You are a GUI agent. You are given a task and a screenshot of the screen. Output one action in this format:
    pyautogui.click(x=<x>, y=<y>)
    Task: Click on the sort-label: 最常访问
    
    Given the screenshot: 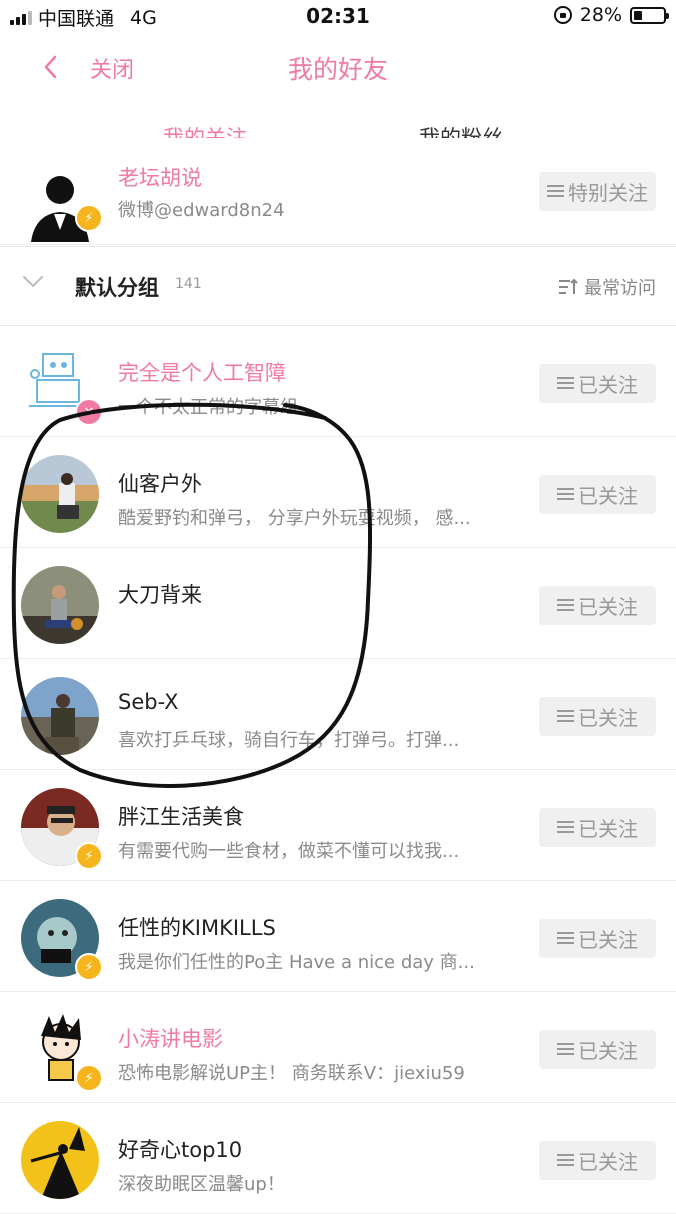 What is the action you would take?
    pyautogui.click(x=620, y=288)
    